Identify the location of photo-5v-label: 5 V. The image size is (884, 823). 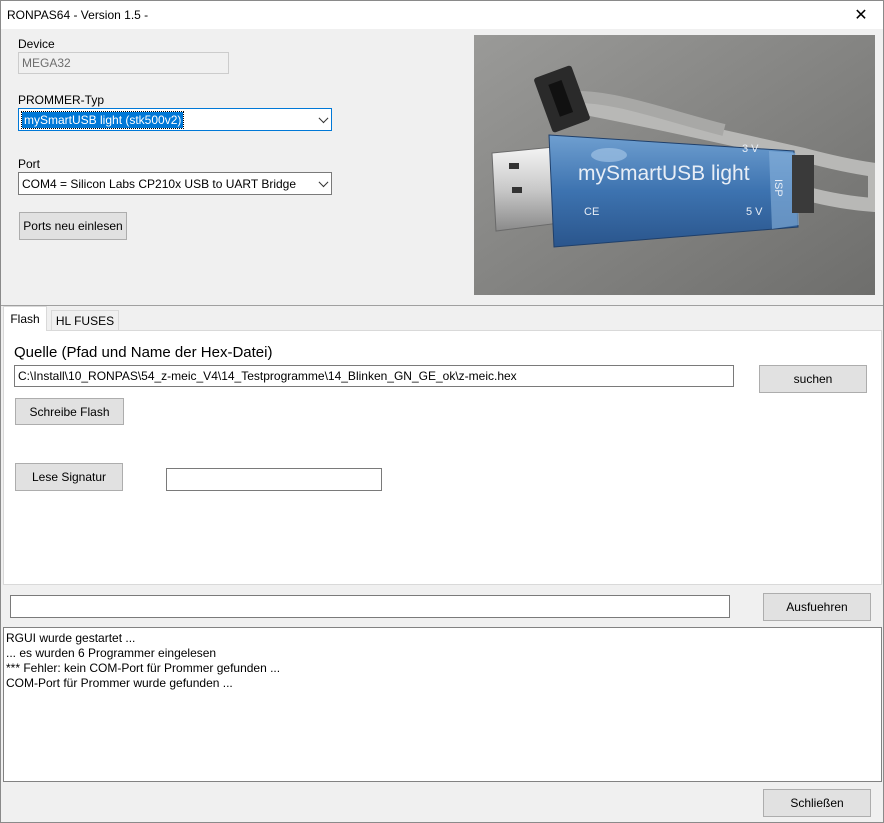
(754, 212).